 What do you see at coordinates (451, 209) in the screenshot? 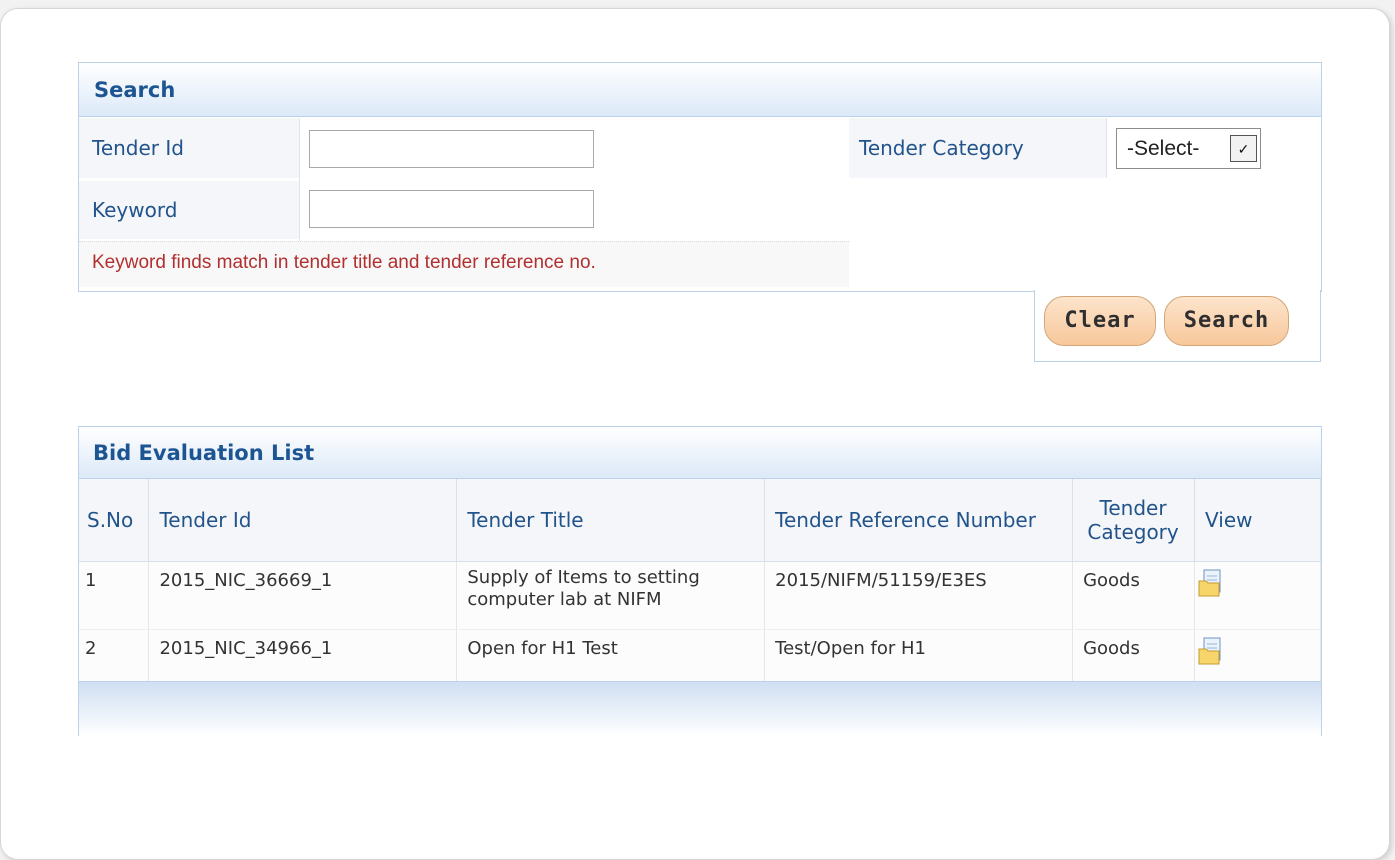
I see `keyword-input` at bounding box center [451, 209].